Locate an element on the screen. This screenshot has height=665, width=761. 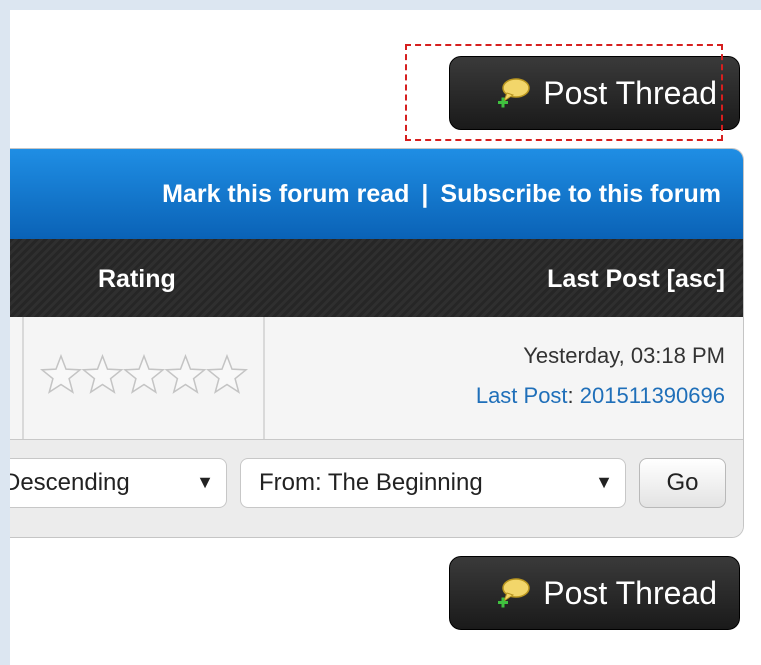
column-header-row: Rating Last Post [asc] is located at coordinates (376, 278).